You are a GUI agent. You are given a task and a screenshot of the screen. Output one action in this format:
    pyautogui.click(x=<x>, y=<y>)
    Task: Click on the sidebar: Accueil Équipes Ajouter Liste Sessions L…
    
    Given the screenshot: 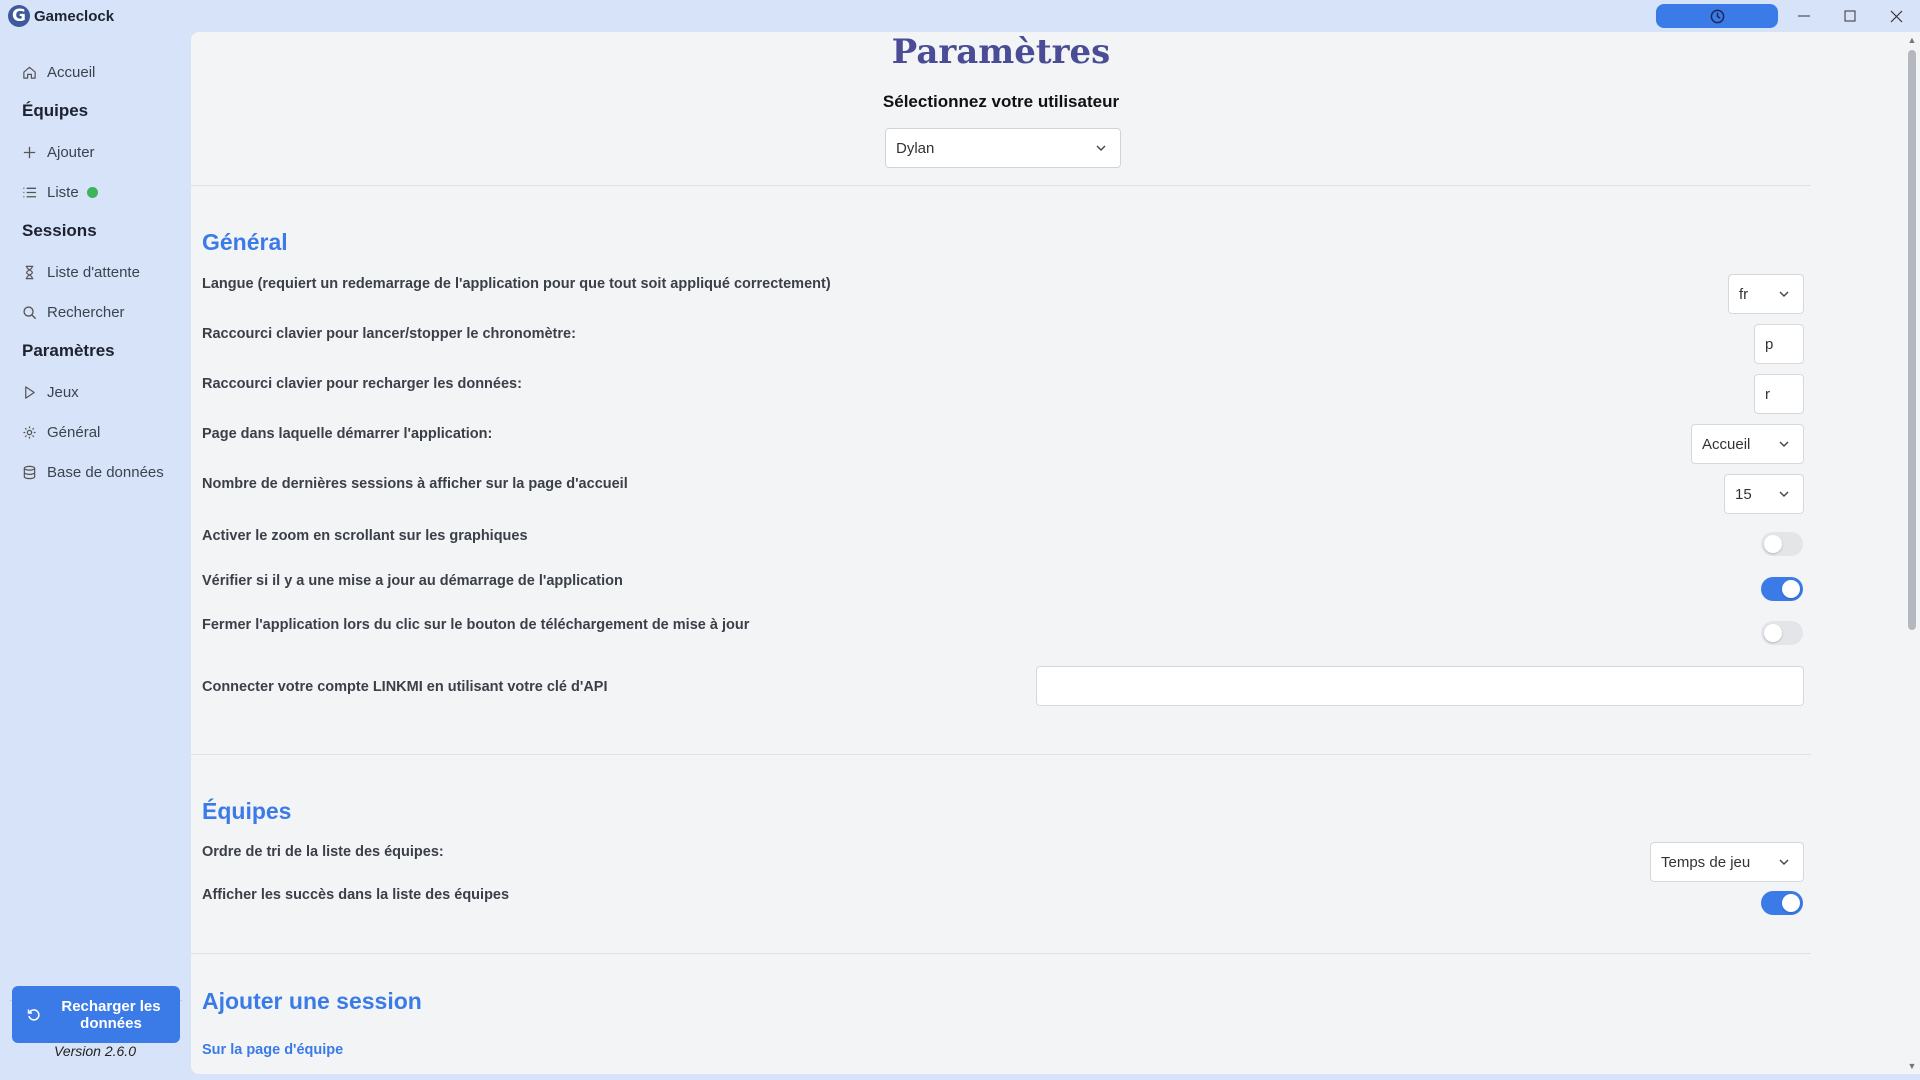 What is the action you would take?
    pyautogui.click(x=95, y=556)
    